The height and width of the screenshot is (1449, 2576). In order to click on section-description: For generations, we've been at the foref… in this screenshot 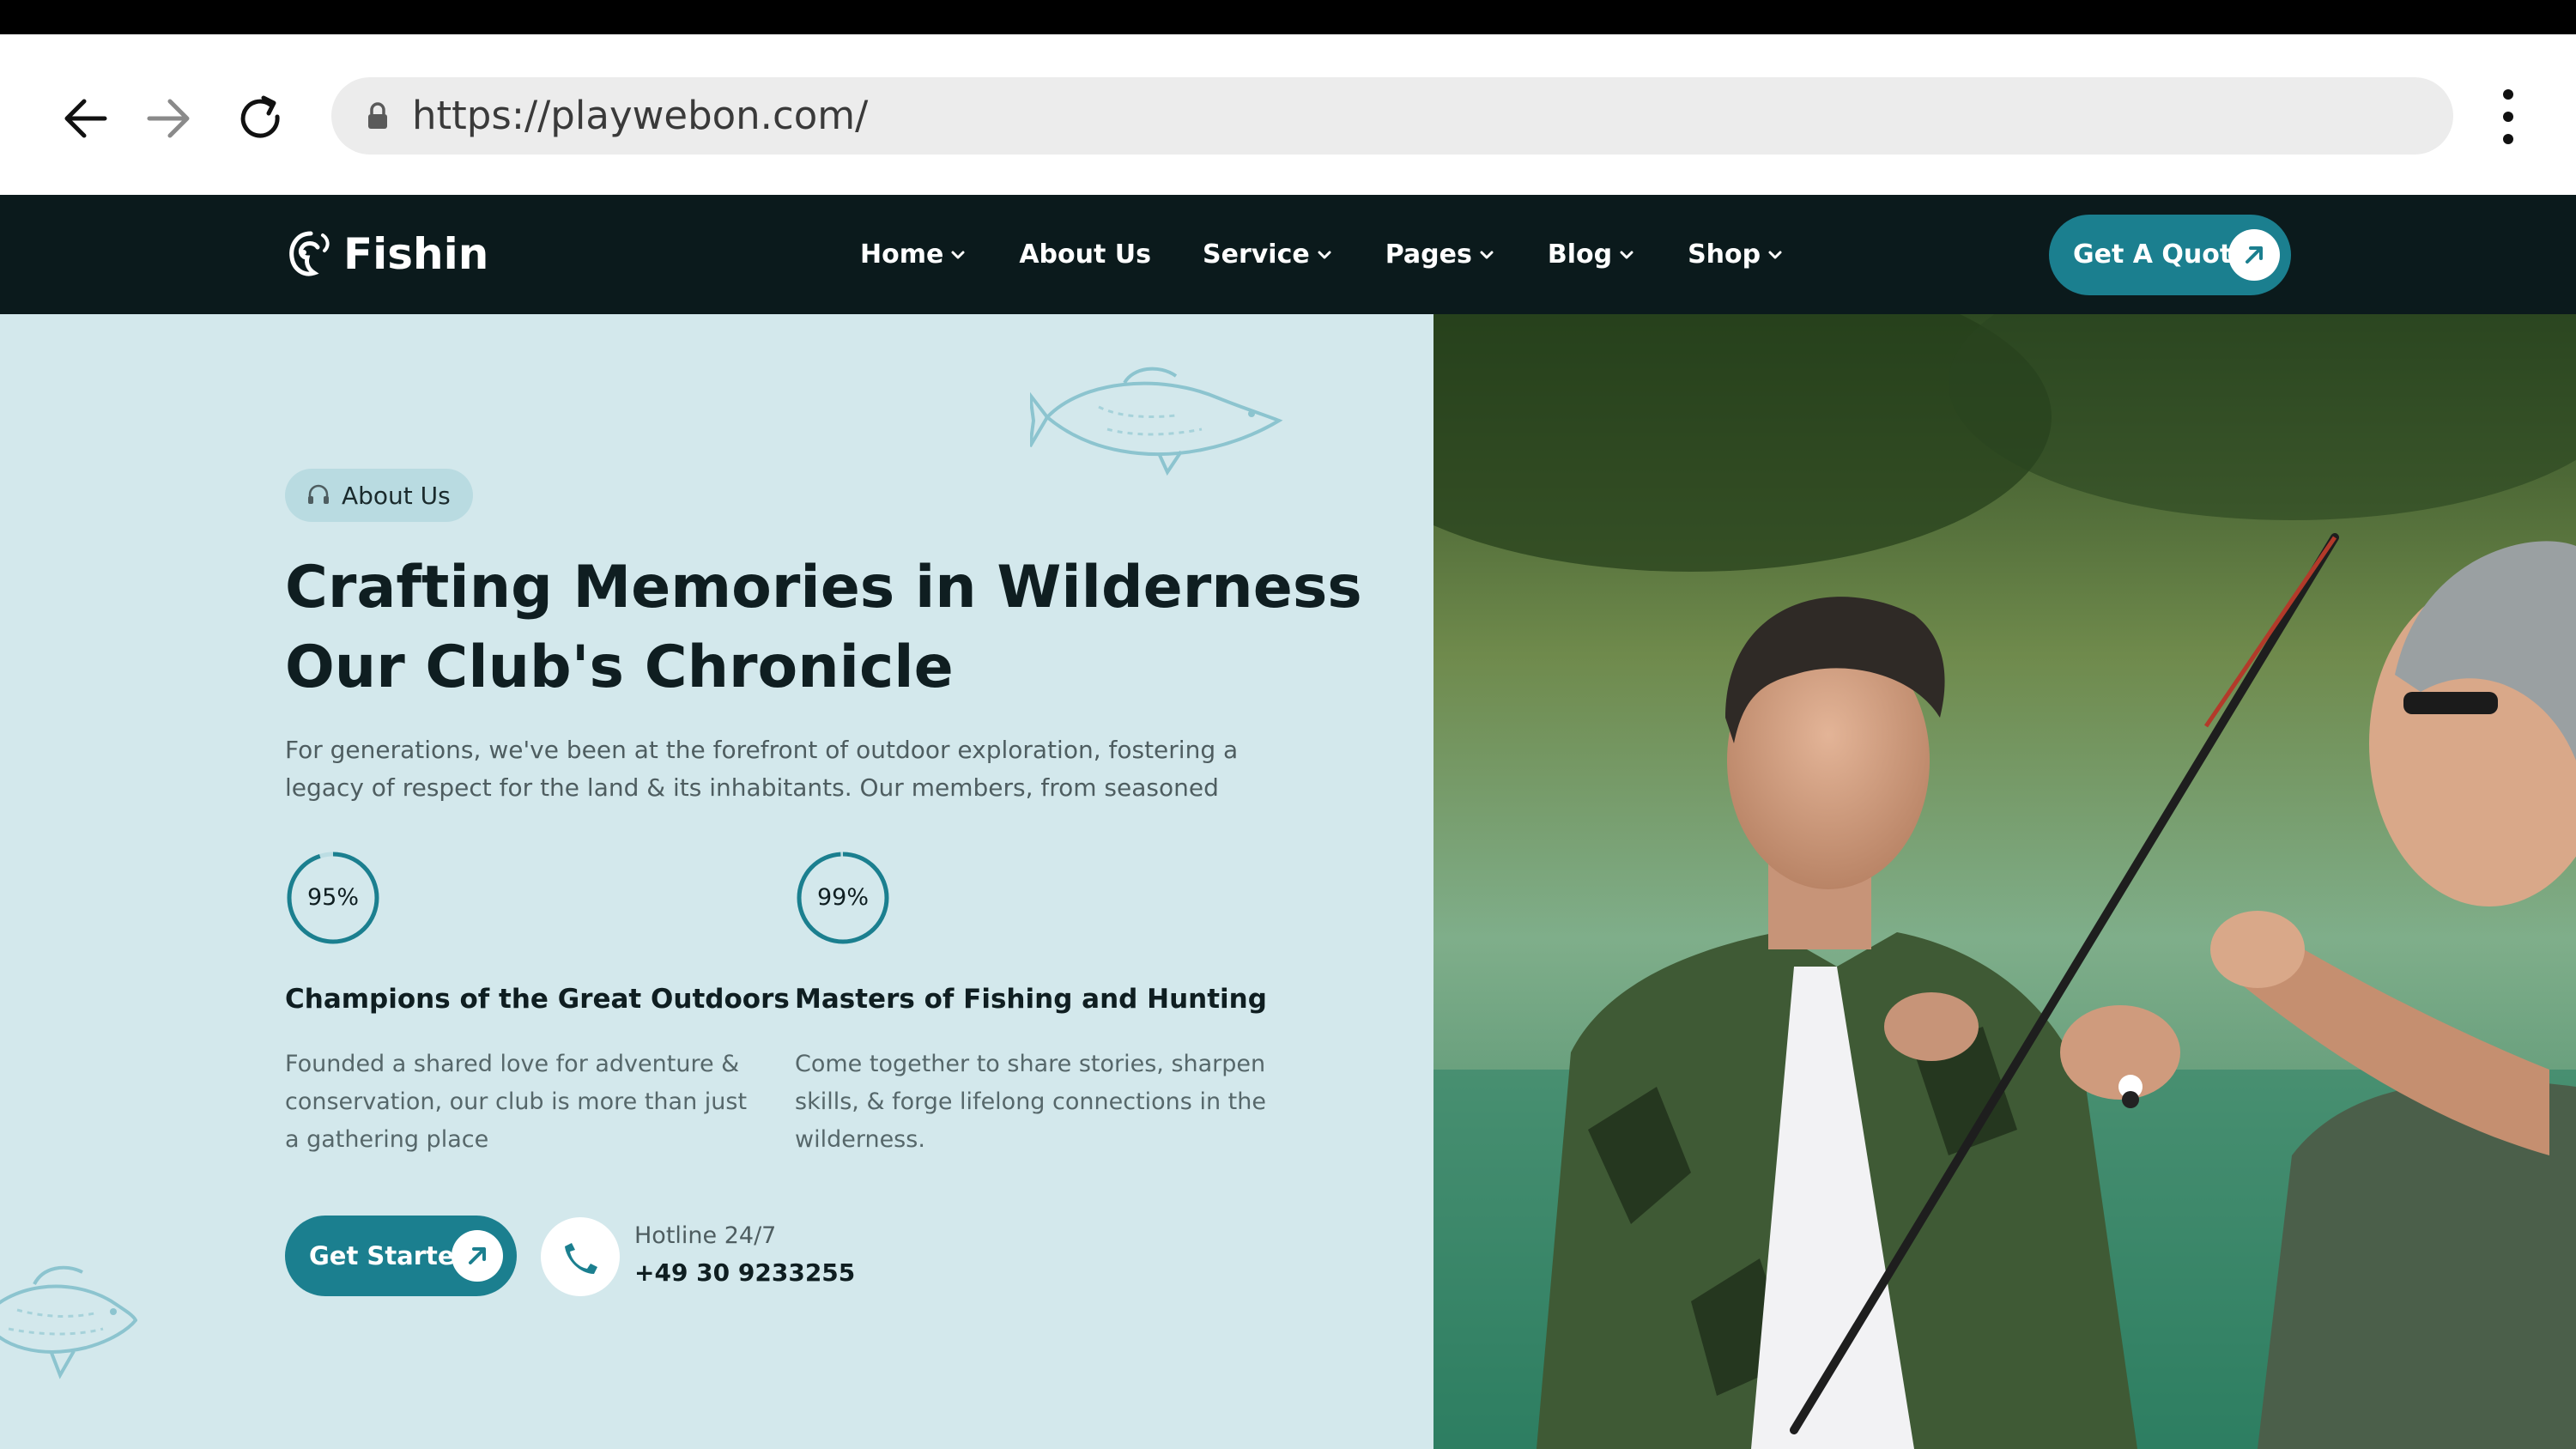, I will do `click(762, 769)`.